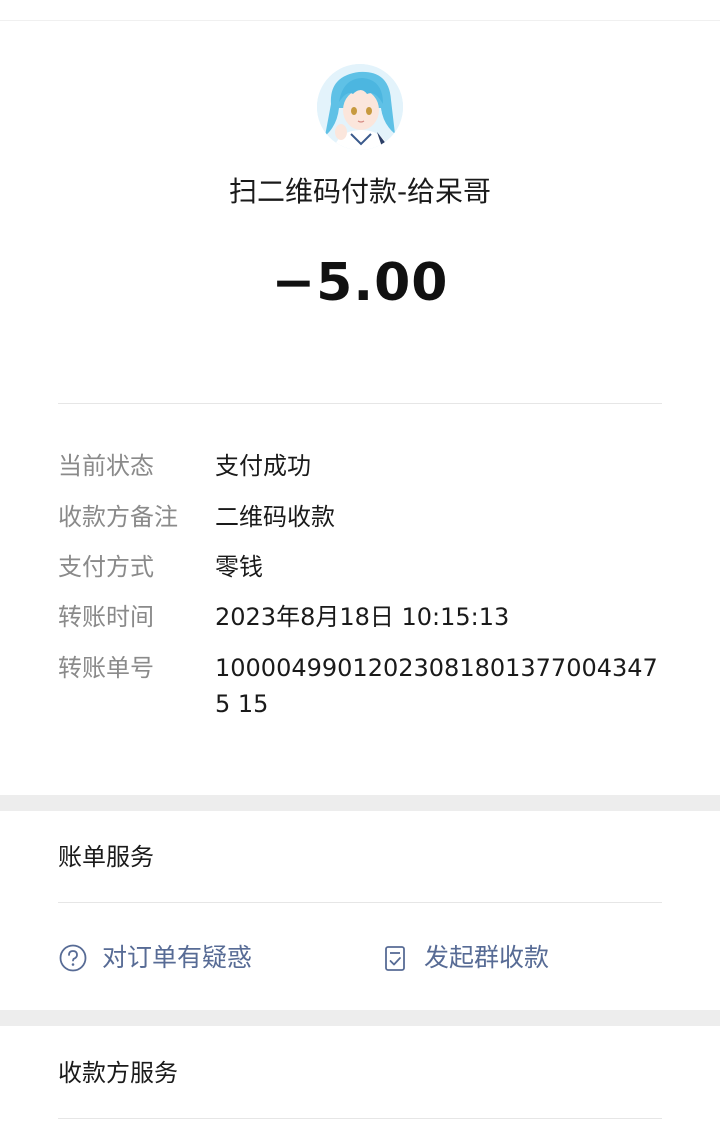 Image resolution: width=720 pixels, height=1125 pixels. What do you see at coordinates (360, 191) in the screenshot?
I see `payment-title: 扫二维码付款-给呆哥` at bounding box center [360, 191].